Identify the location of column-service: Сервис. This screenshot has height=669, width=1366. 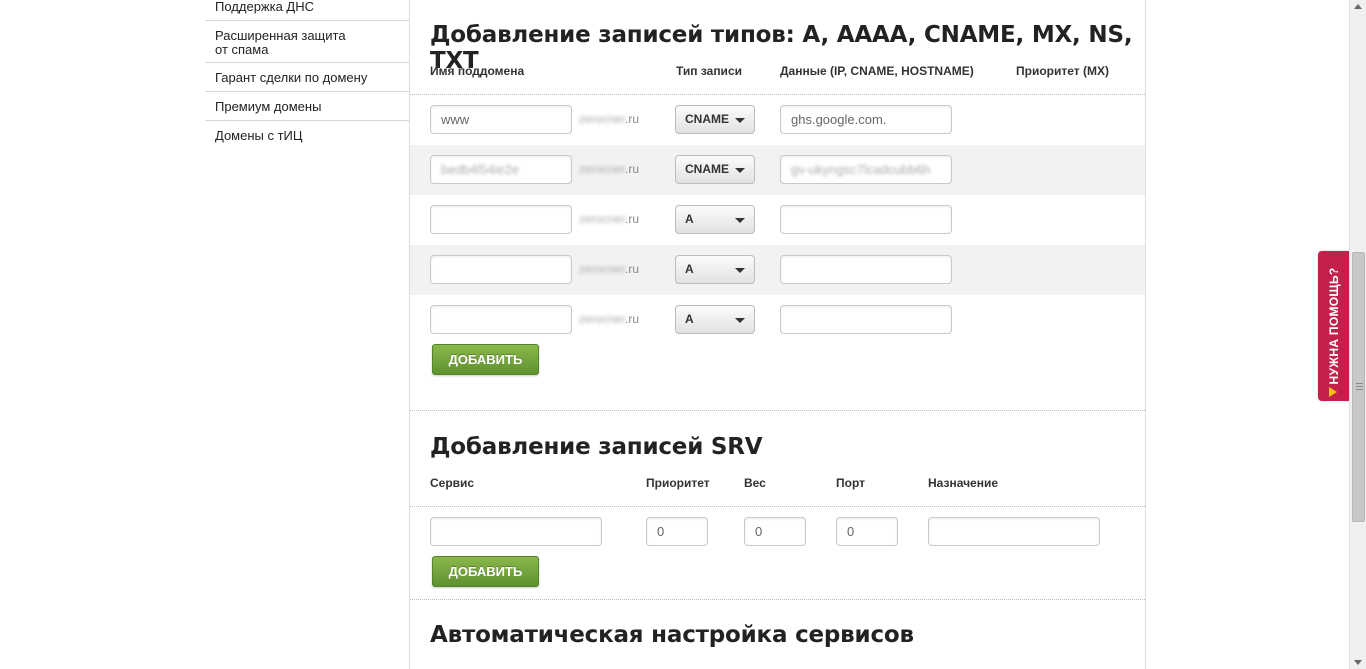
(452, 483).